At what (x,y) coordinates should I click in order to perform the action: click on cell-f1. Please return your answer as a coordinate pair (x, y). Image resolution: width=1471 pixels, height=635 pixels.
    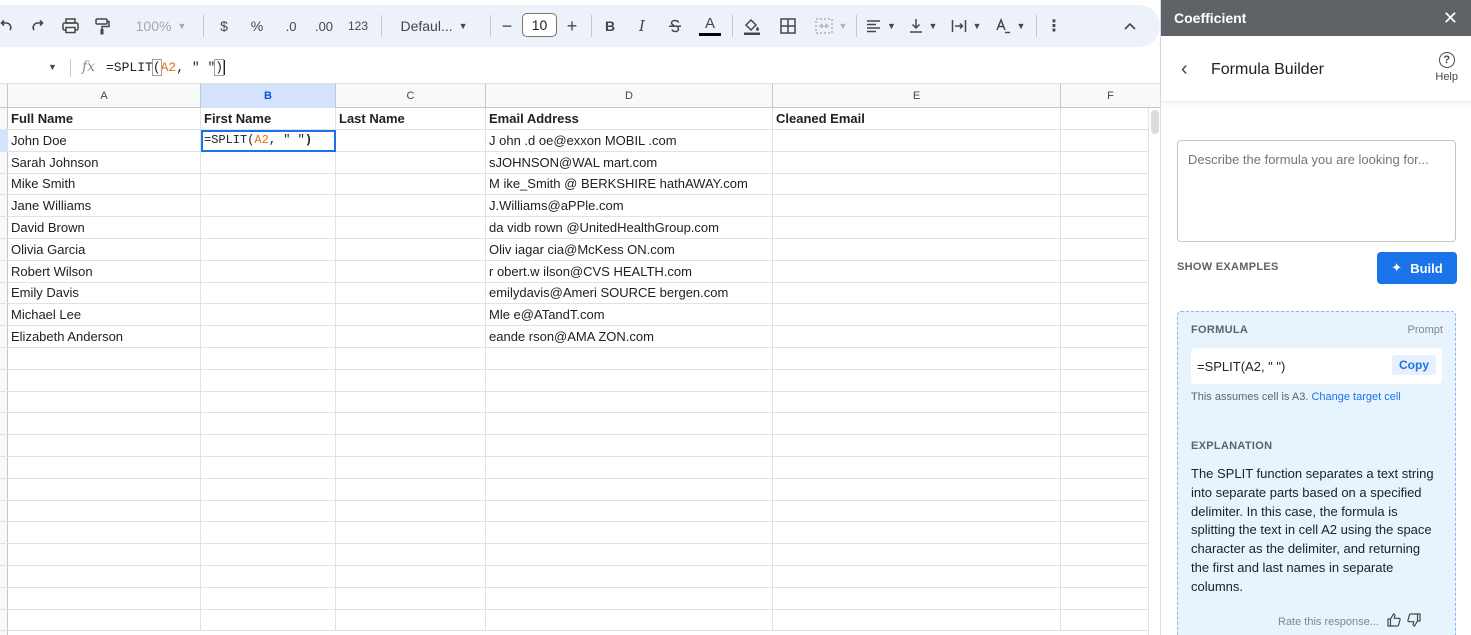
    Looking at the image, I should click on (1110, 119).